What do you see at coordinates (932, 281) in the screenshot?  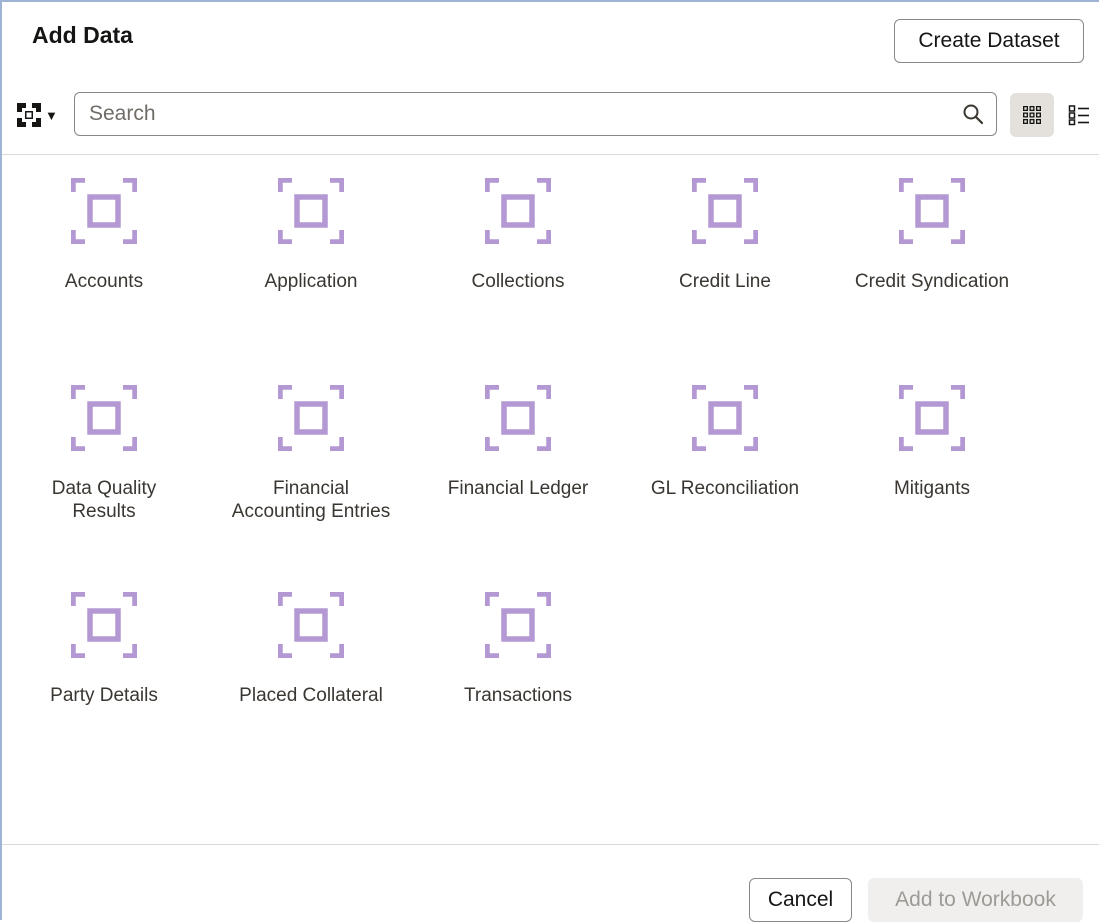 I see `dataset-label: Credit Syndication` at bounding box center [932, 281].